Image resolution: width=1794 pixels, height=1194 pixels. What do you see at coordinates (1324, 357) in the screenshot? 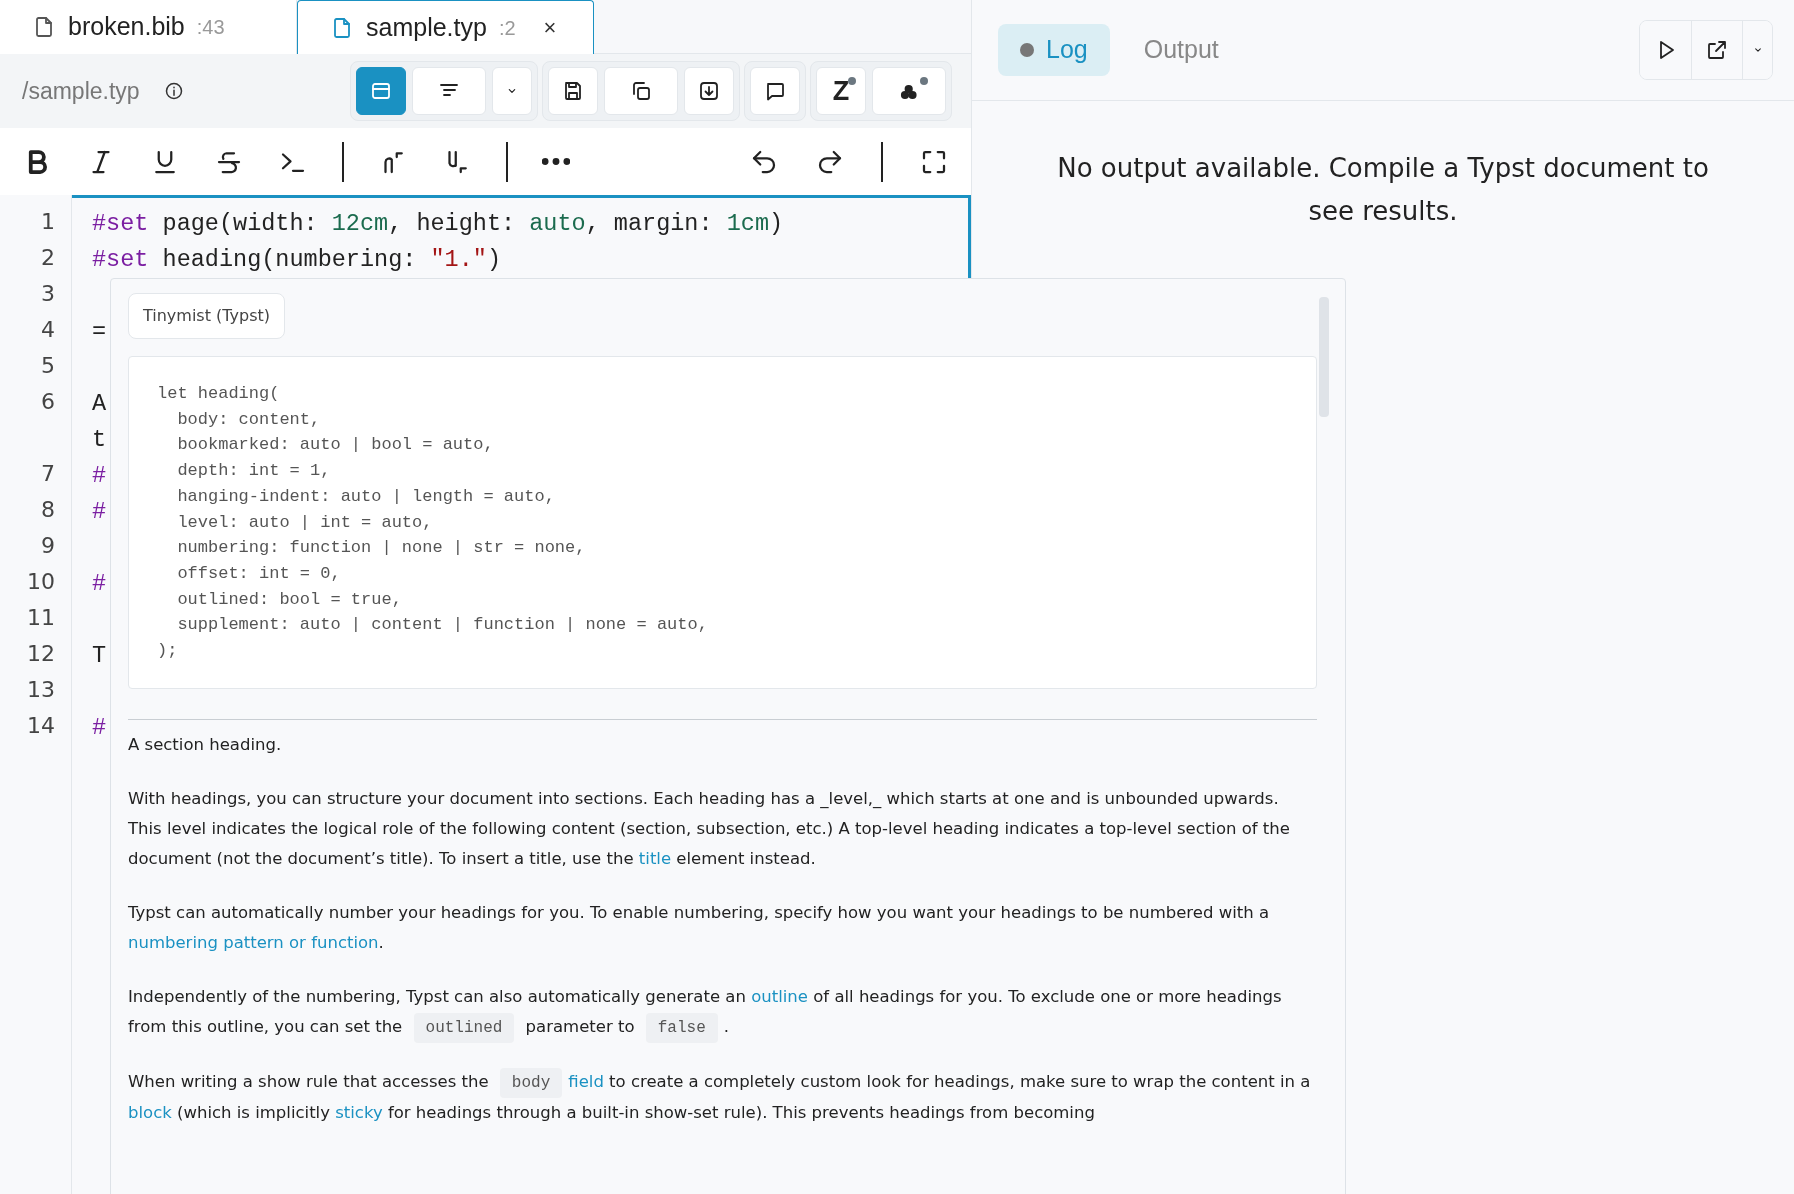
I see `scrollbar-thumb` at bounding box center [1324, 357].